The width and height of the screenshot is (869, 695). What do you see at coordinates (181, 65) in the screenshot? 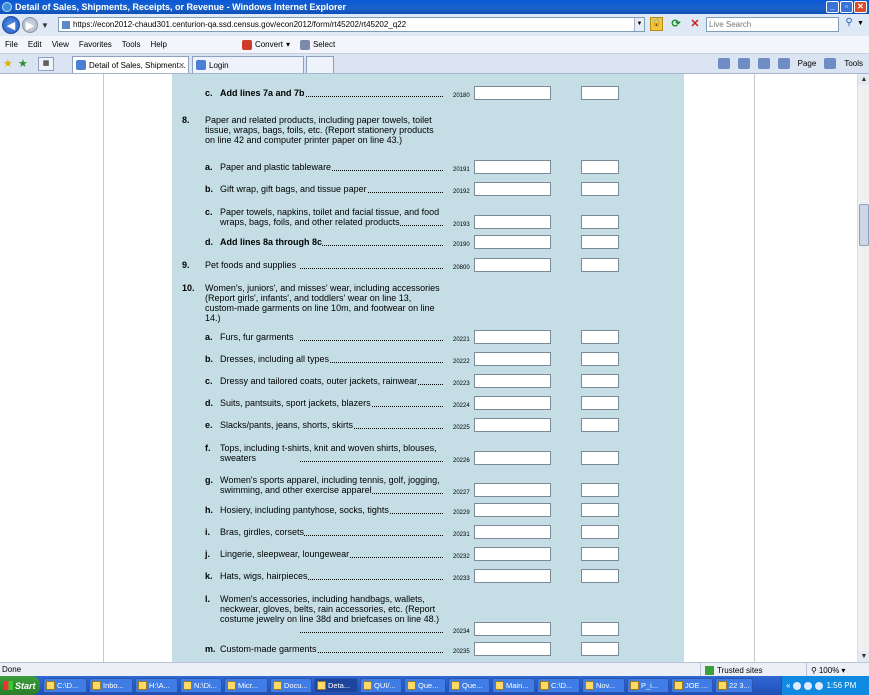
I see `close-tab-icon: ✕` at bounding box center [181, 65].